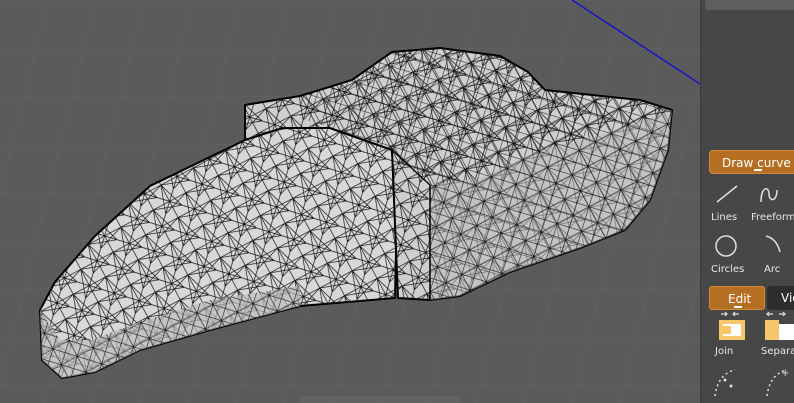 This screenshot has width=794, height=403. I want to click on separate-icon, so click(779, 325).